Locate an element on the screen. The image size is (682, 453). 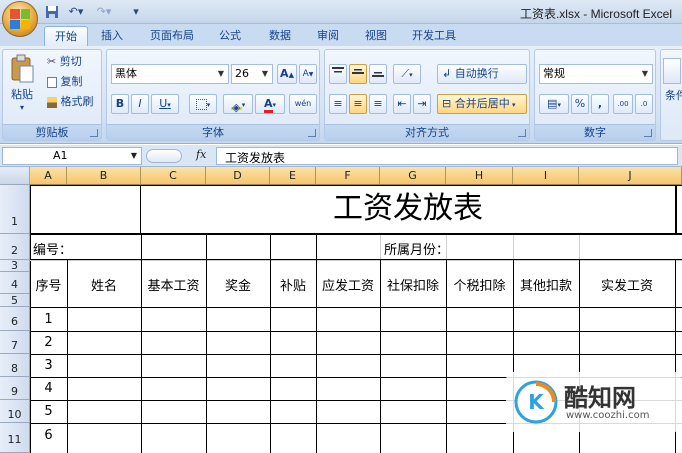
tab-formulas: 公式 is located at coordinates (230, 36).